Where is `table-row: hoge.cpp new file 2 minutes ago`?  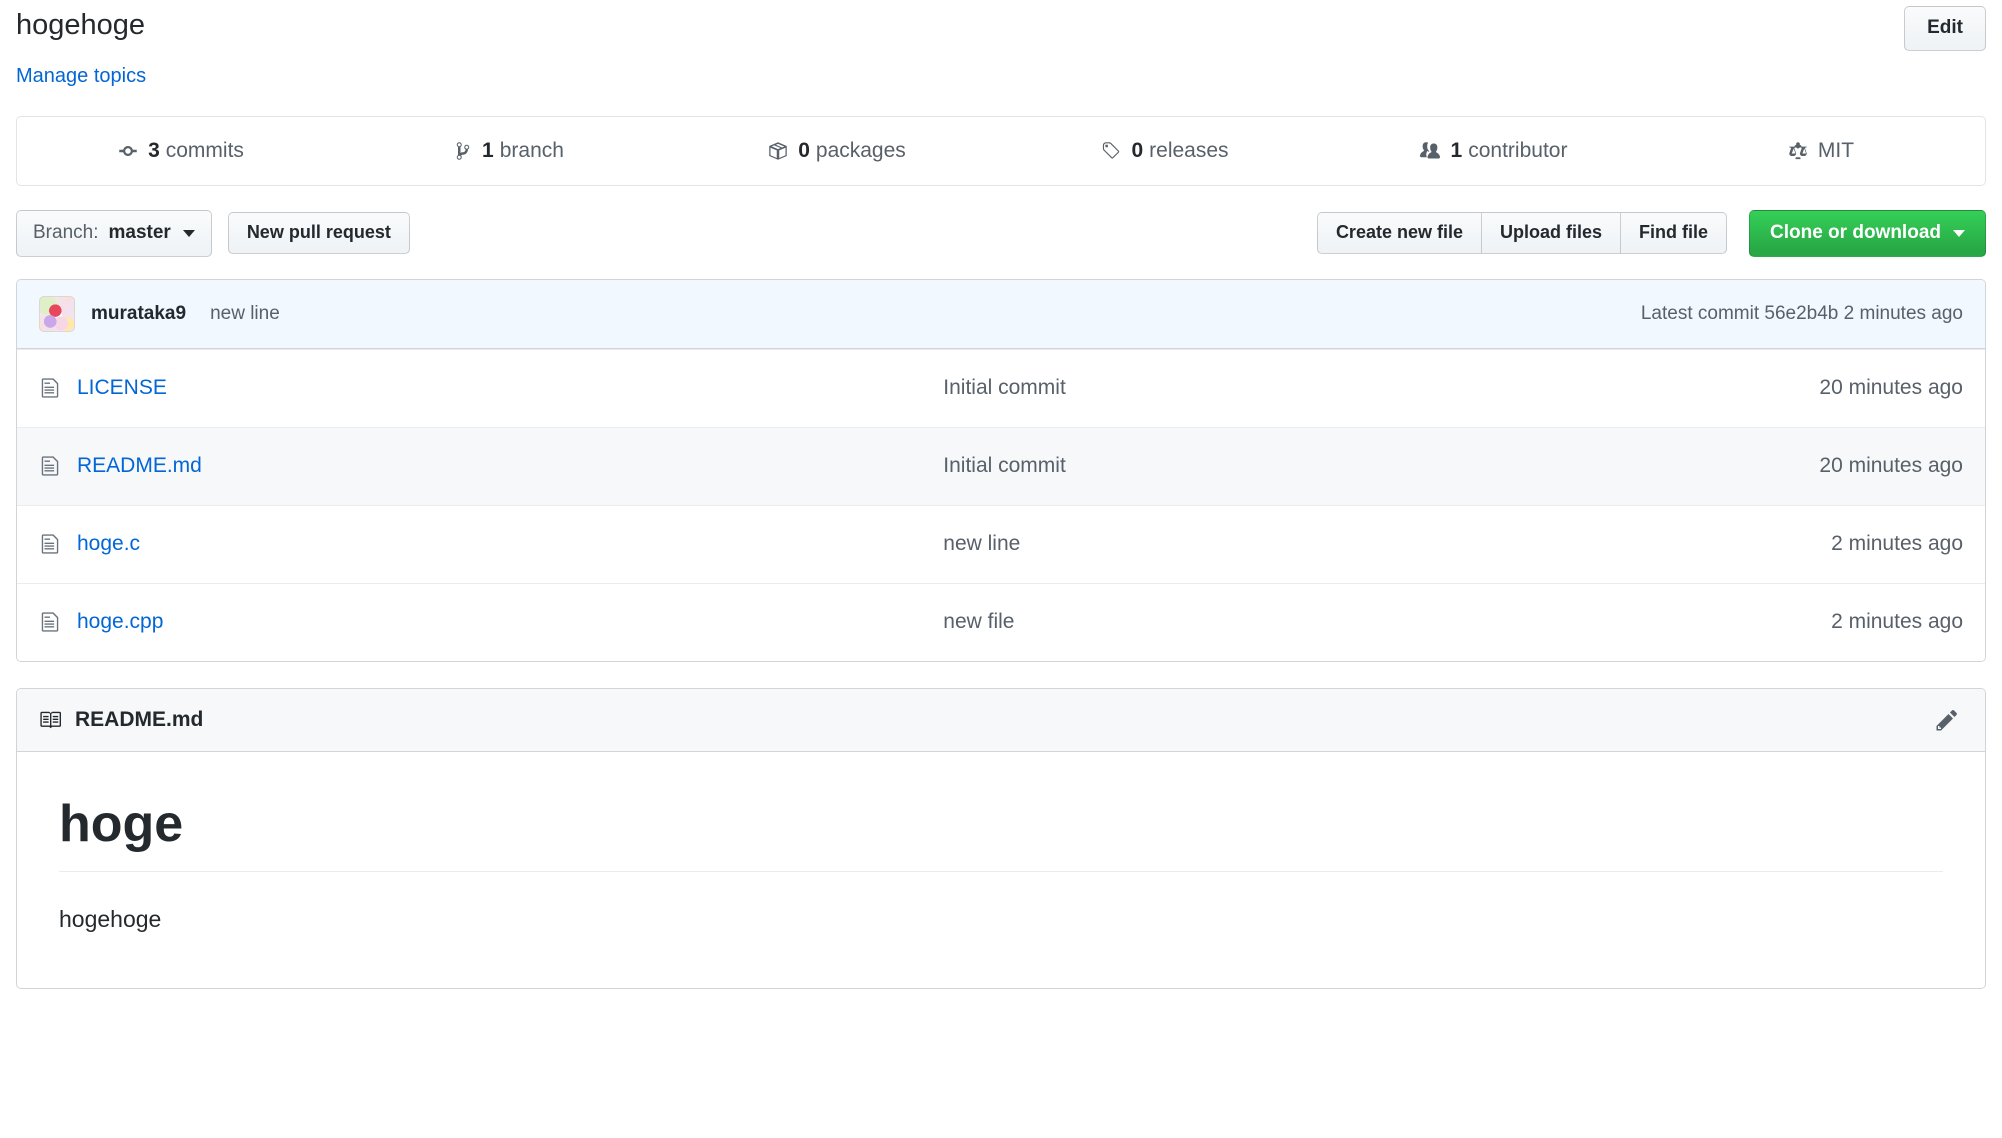
table-row: hoge.cpp new file 2 minutes ago is located at coordinates (1001, 621).